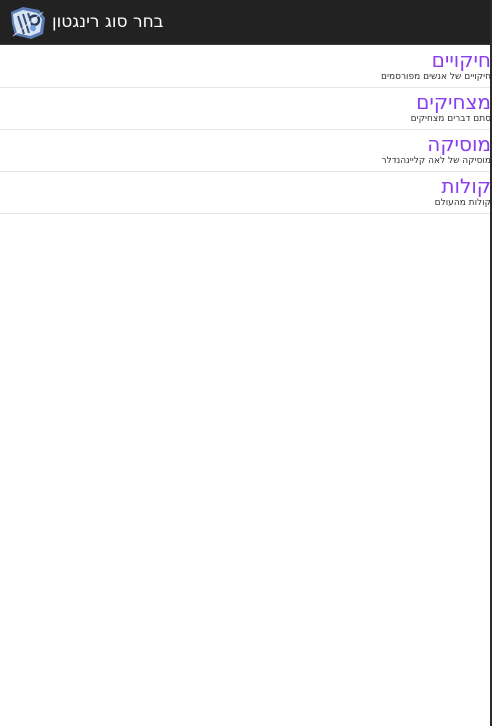  I want to click on list-item-title: מצחיקים, so click(453, 102).